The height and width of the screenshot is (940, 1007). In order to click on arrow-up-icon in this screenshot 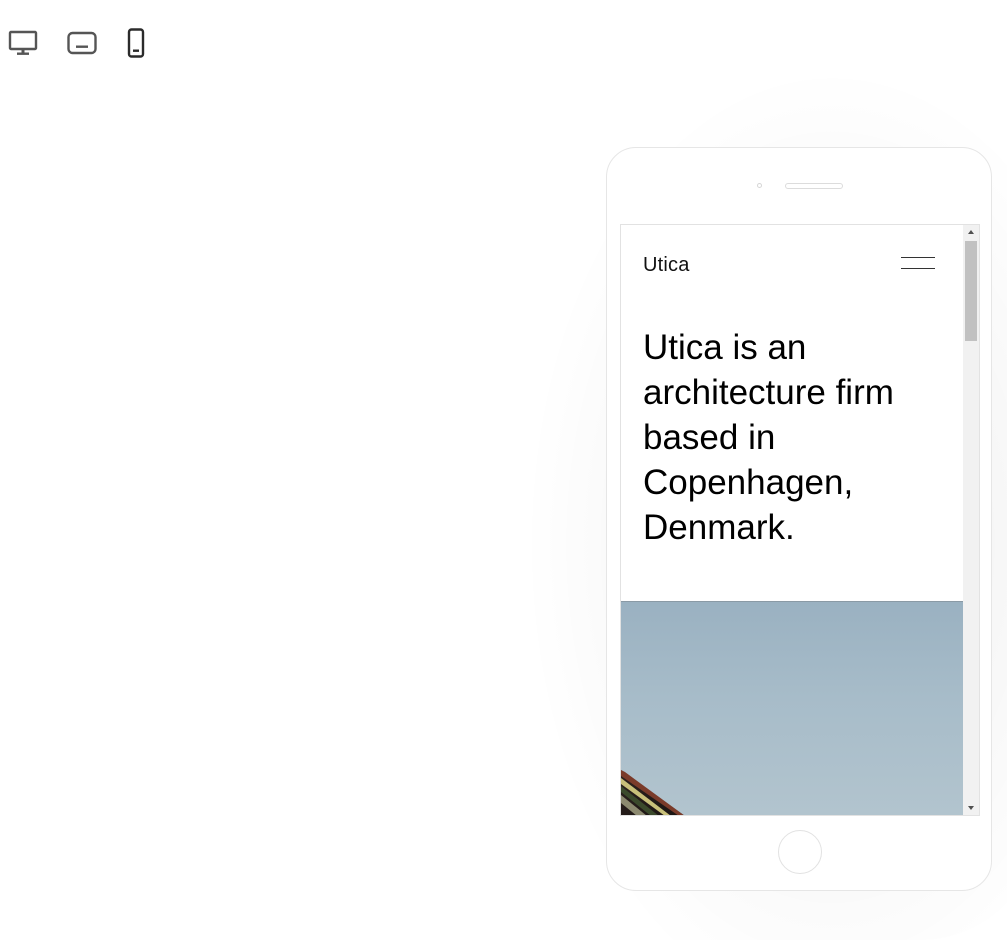, I will do `click(971, 232)`.